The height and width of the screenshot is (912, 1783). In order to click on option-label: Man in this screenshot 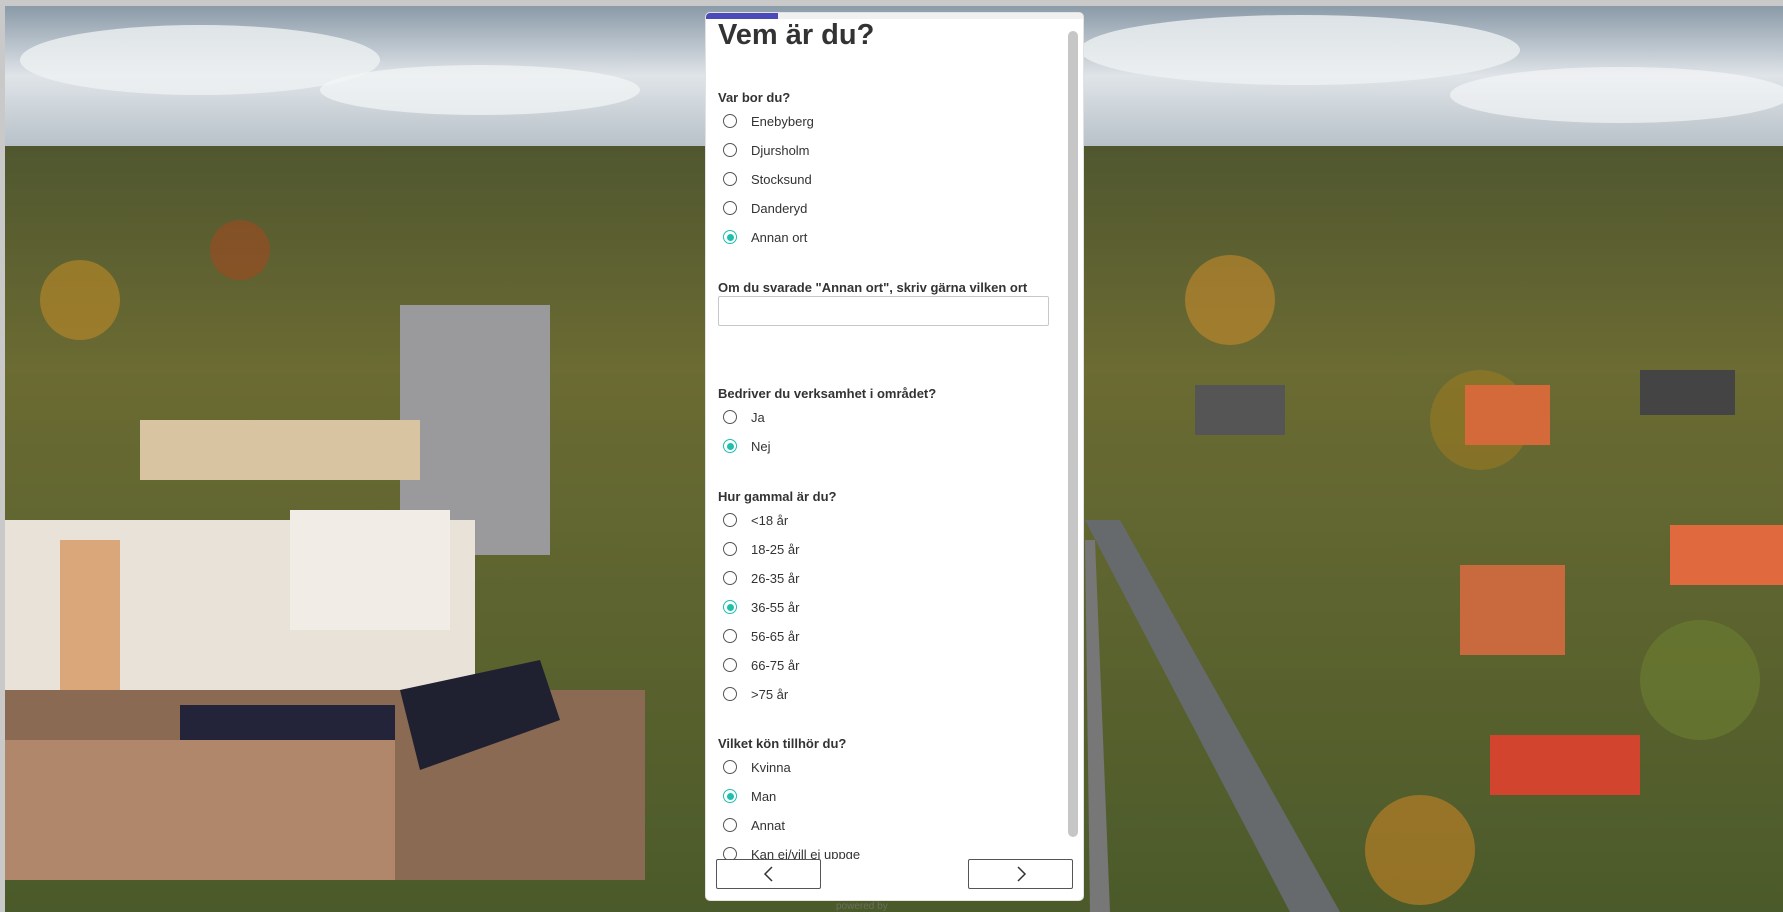, I will do `click(764, 796)`.